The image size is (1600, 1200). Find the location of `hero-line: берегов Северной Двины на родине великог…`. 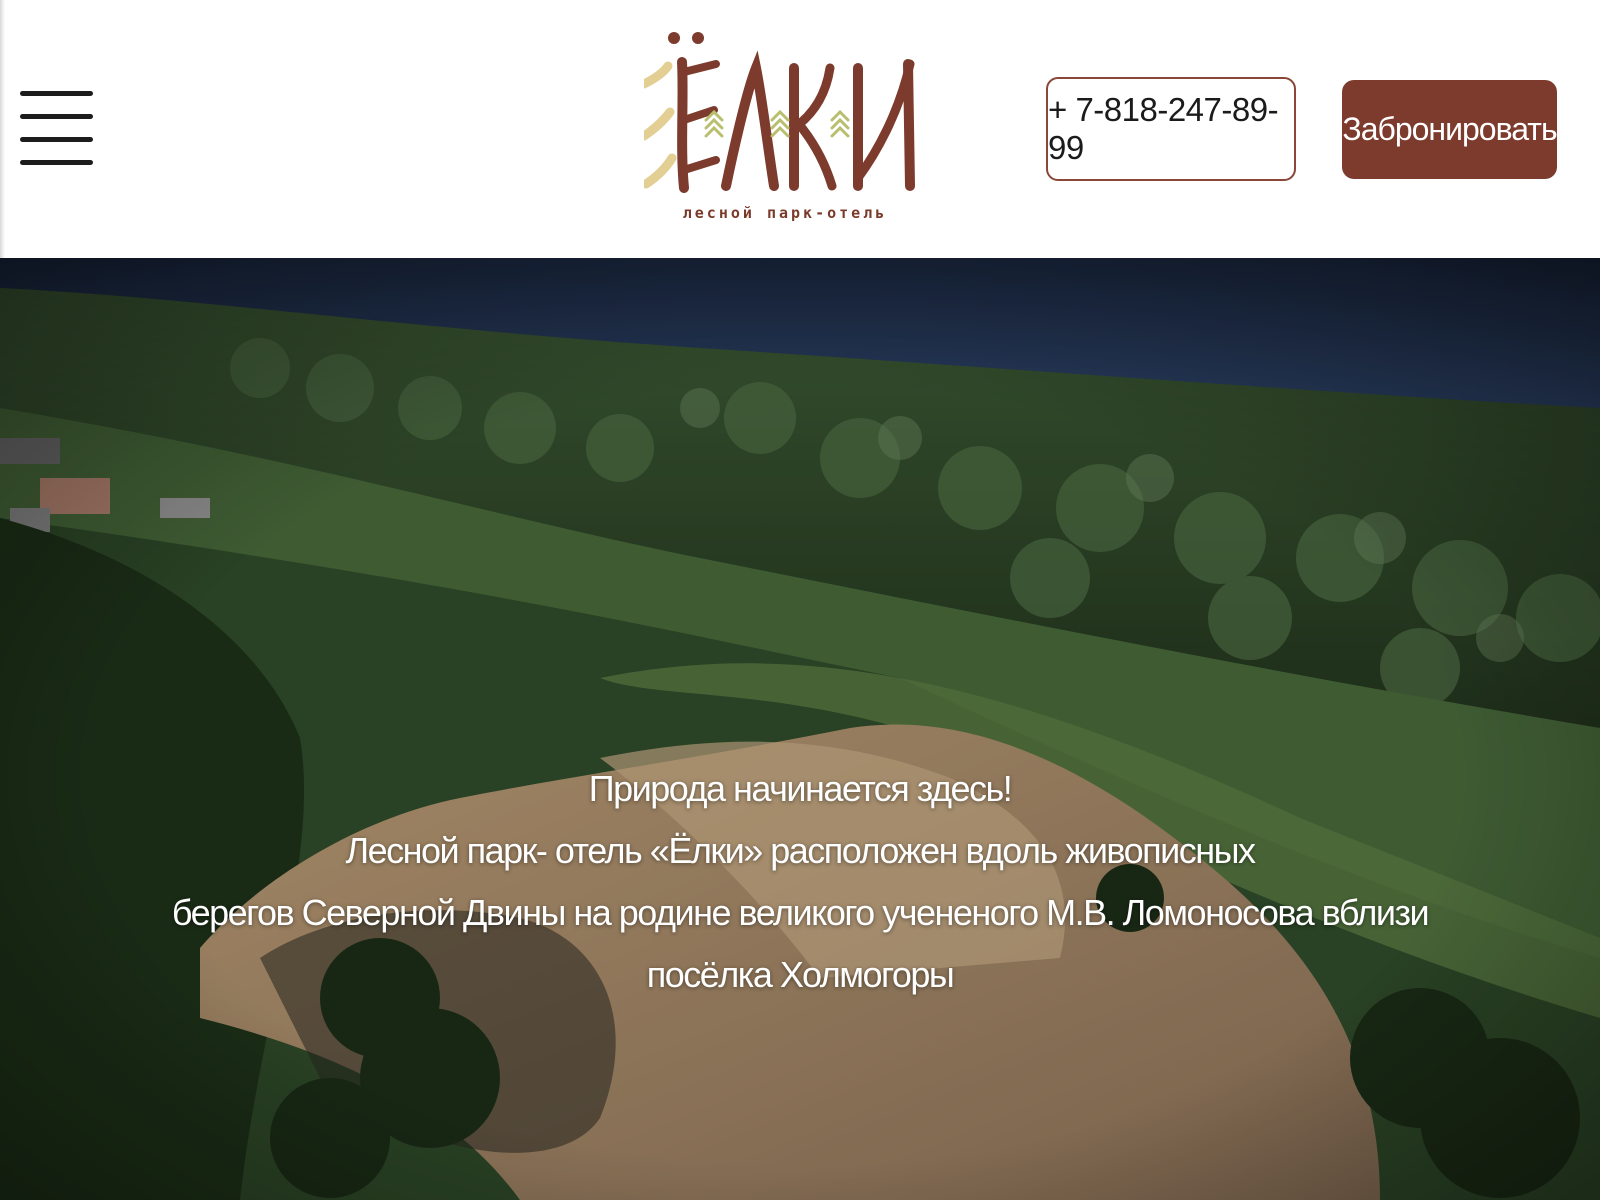

hero-line: берегов Северной Двины на родине великог… is located at coordinates (800, 912).